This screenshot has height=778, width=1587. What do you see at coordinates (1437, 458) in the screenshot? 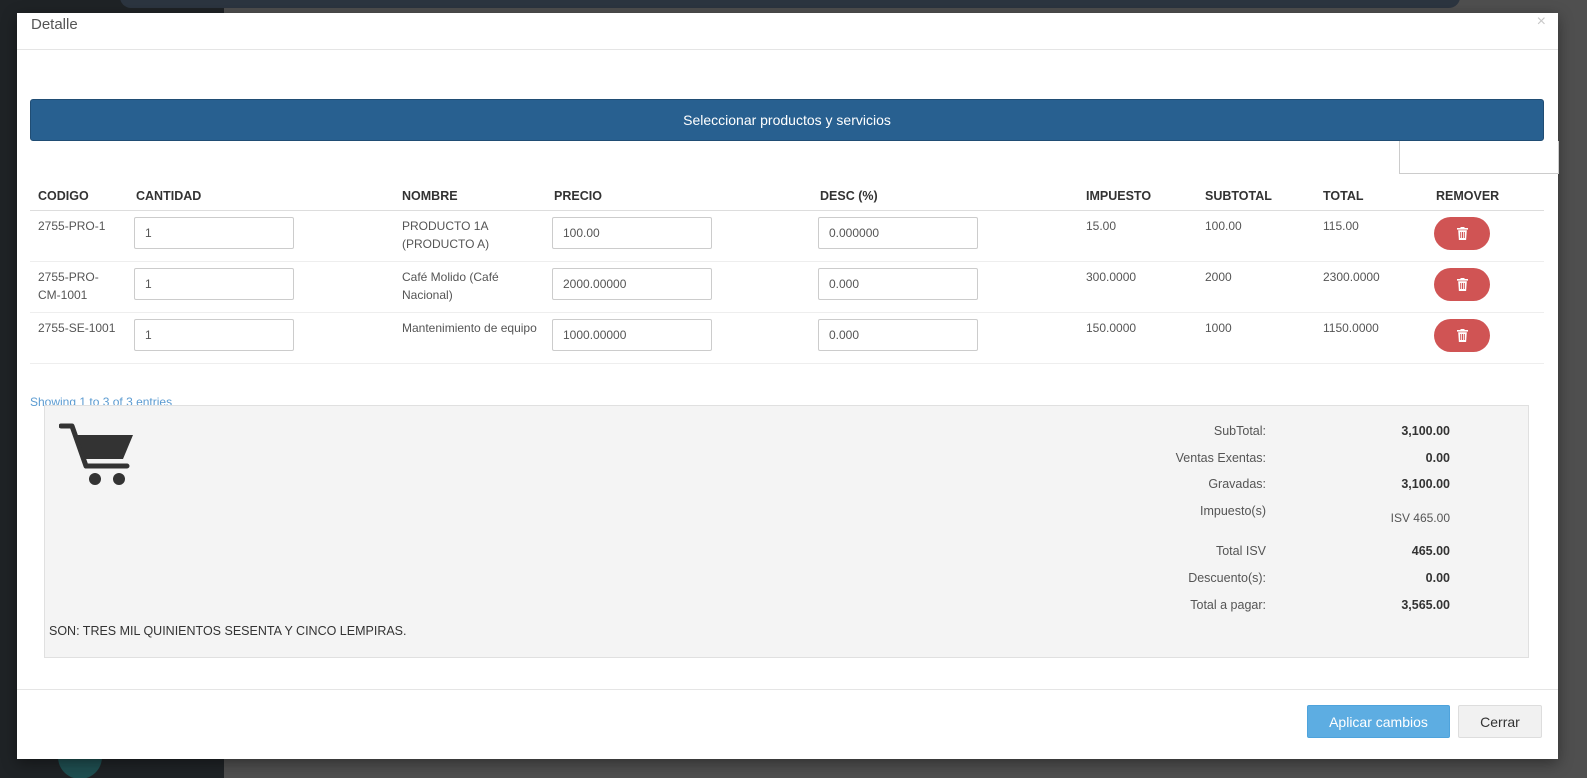
I see `exentas-value: 0.00` at bounding box center [1437, 458].